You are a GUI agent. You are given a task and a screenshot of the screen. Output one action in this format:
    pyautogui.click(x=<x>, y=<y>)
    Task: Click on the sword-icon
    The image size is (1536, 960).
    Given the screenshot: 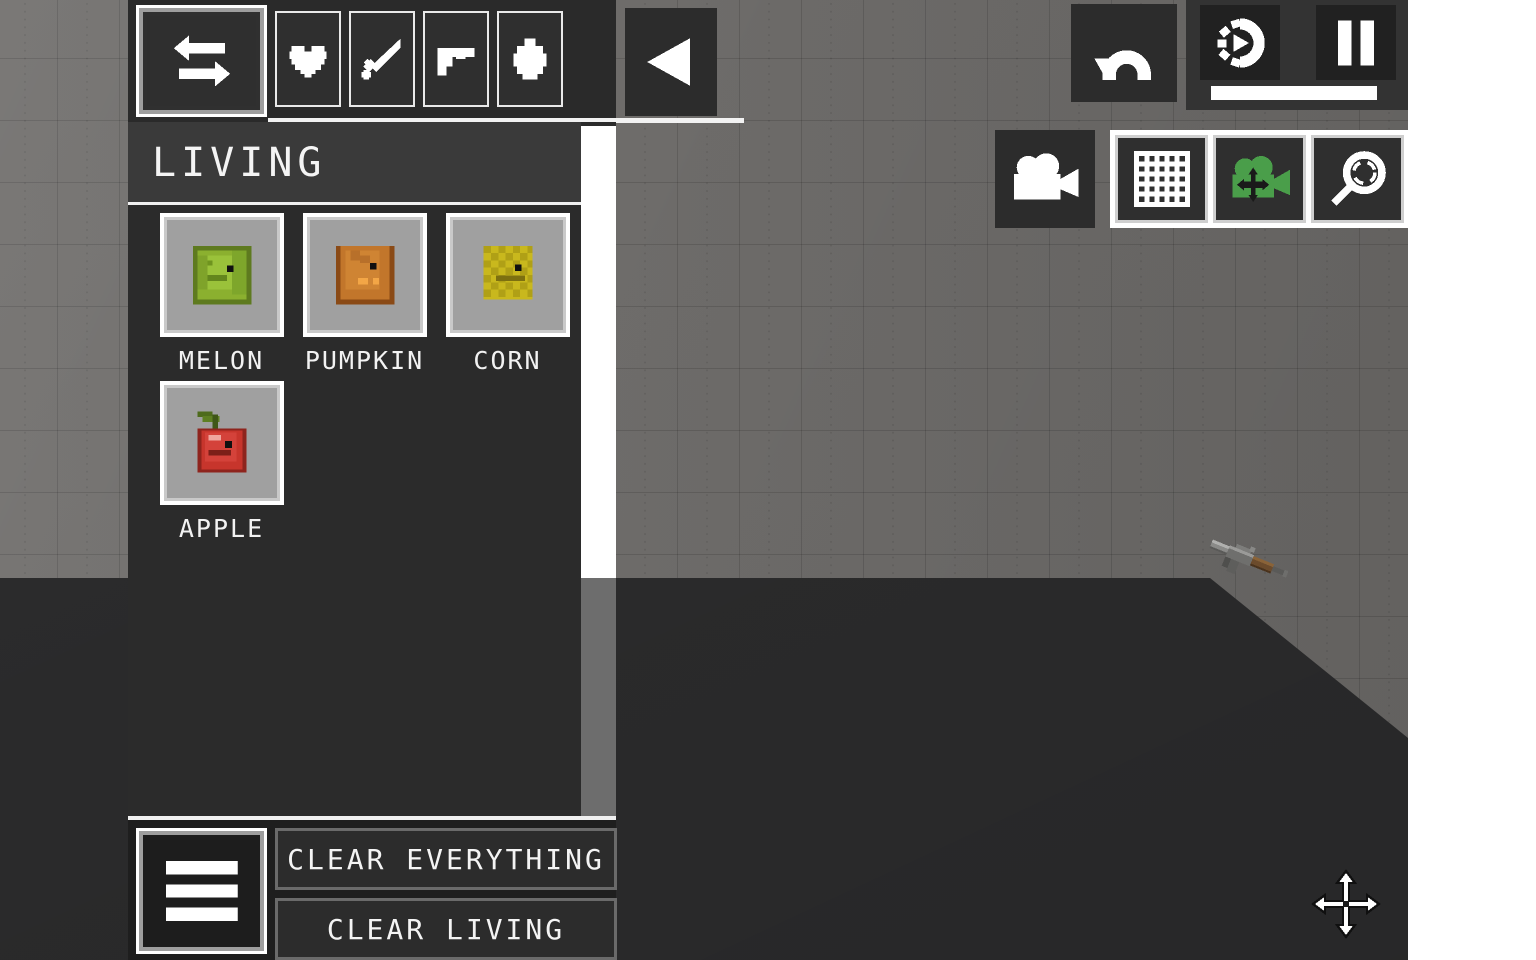 What is the action you would take?
    pyautogui.click(x=382, y=59)
    